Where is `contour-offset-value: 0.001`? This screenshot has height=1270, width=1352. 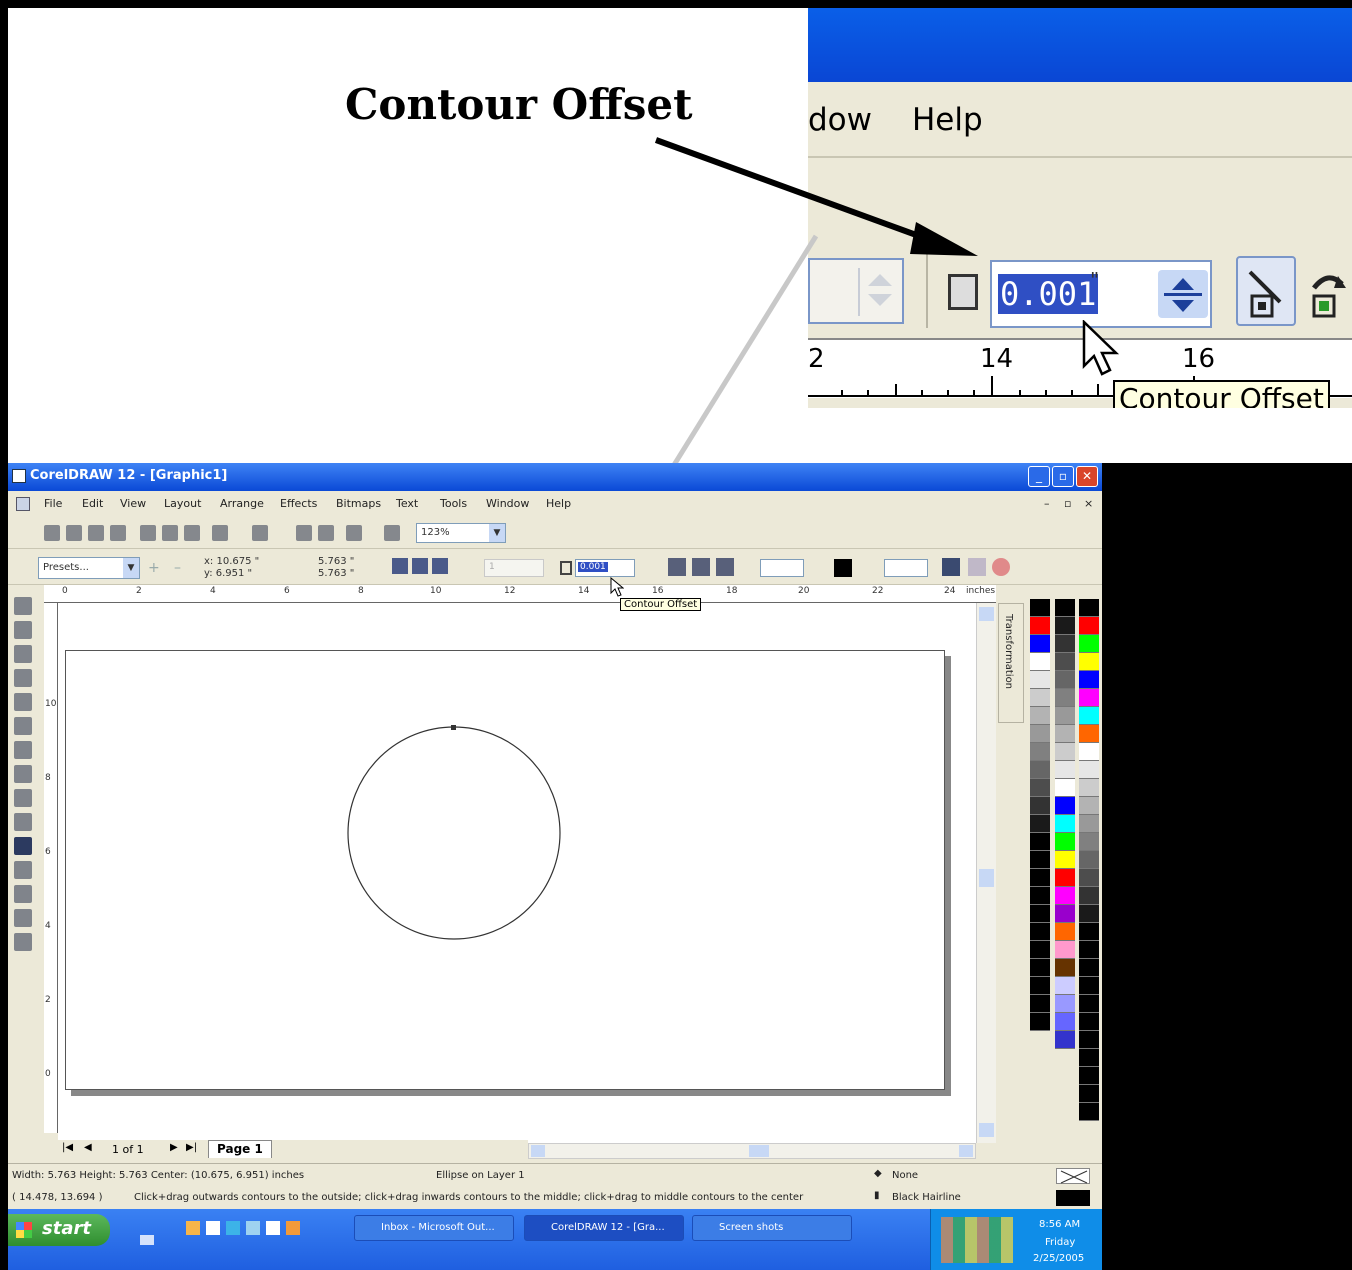
contour-offset-value: 0.001 is located at coordinates (593, 567).